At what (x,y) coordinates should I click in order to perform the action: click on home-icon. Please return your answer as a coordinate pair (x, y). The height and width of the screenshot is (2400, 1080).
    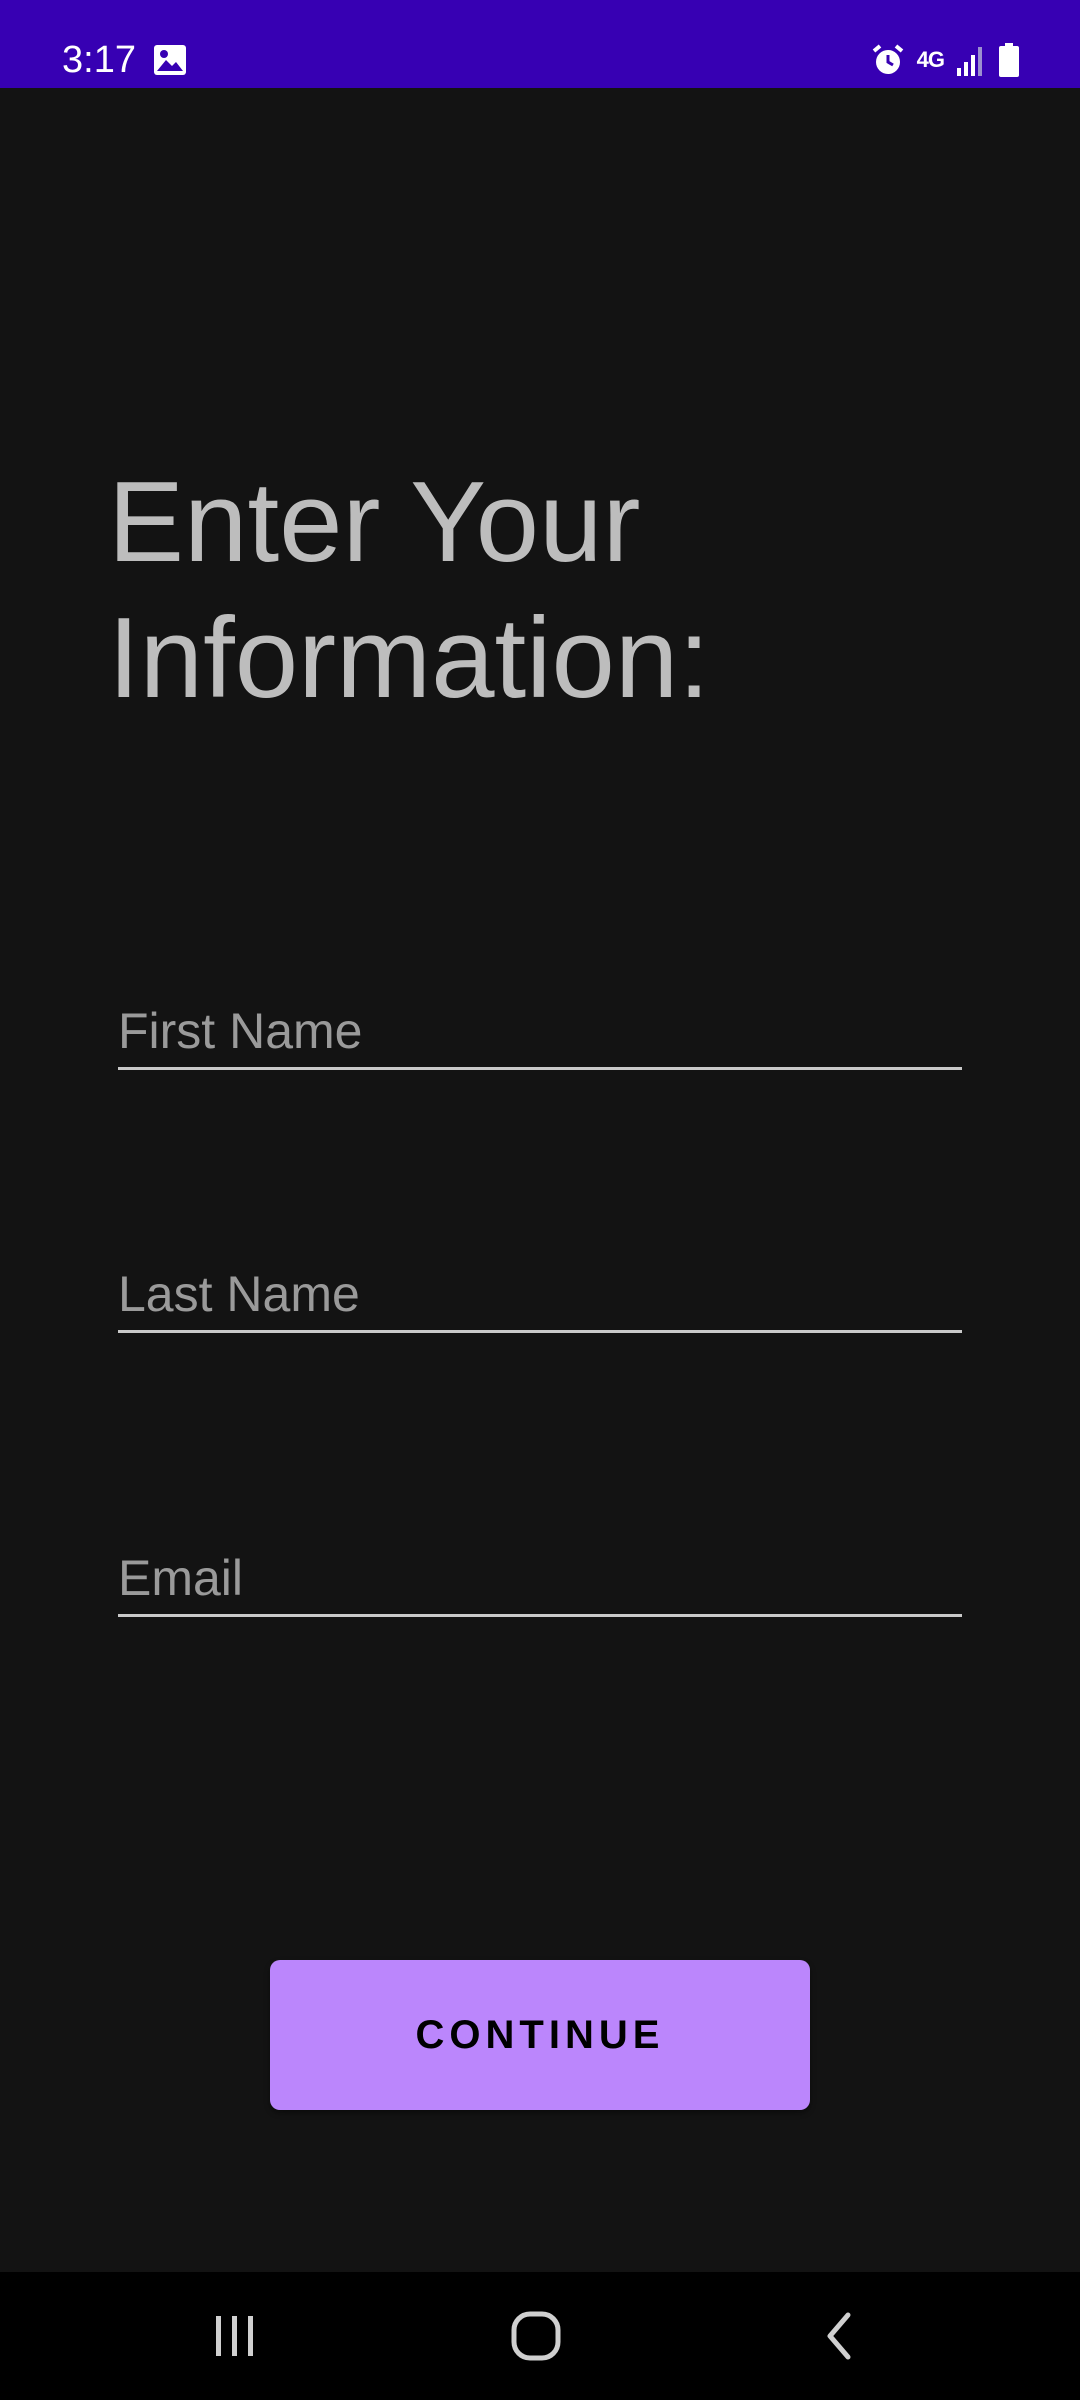
    Looking at the image, I should click on (536, 2336).